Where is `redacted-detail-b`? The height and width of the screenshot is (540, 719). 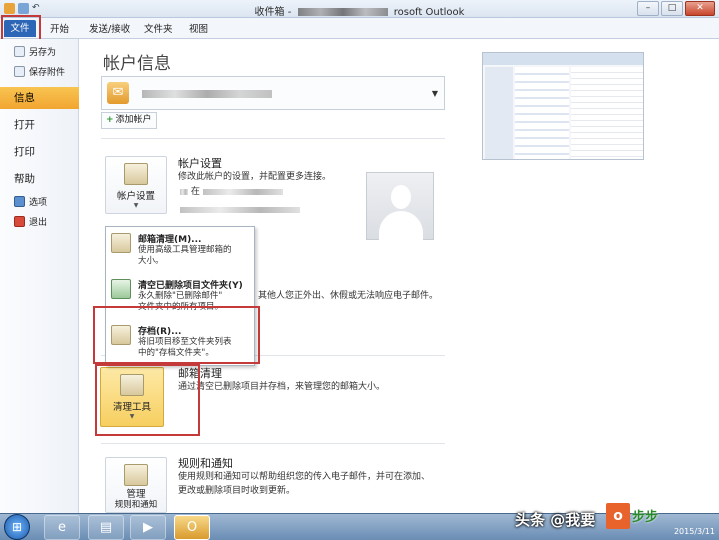
redacted-detail-b is located at coordinates (242, 191).